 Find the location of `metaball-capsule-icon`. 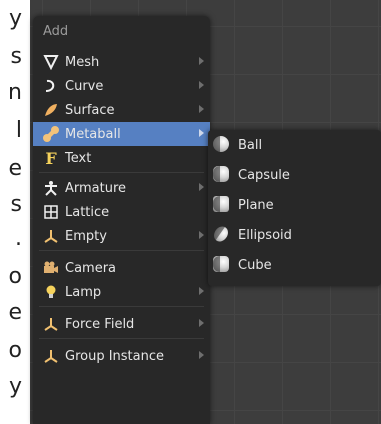

metaball-capsule-icon is located at coordinates (222, 175).